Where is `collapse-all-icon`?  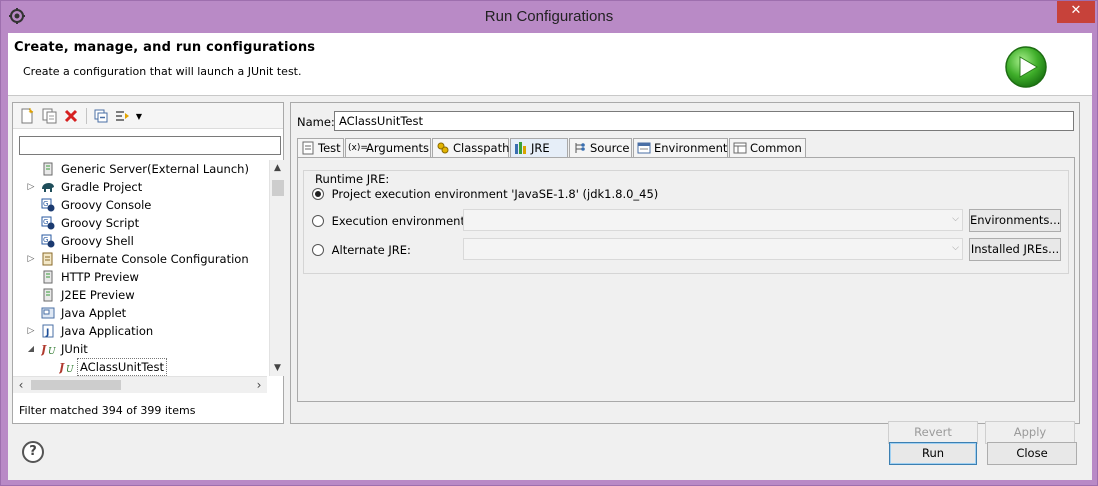 collapse-all-icon is located at coordinates (101, 116).